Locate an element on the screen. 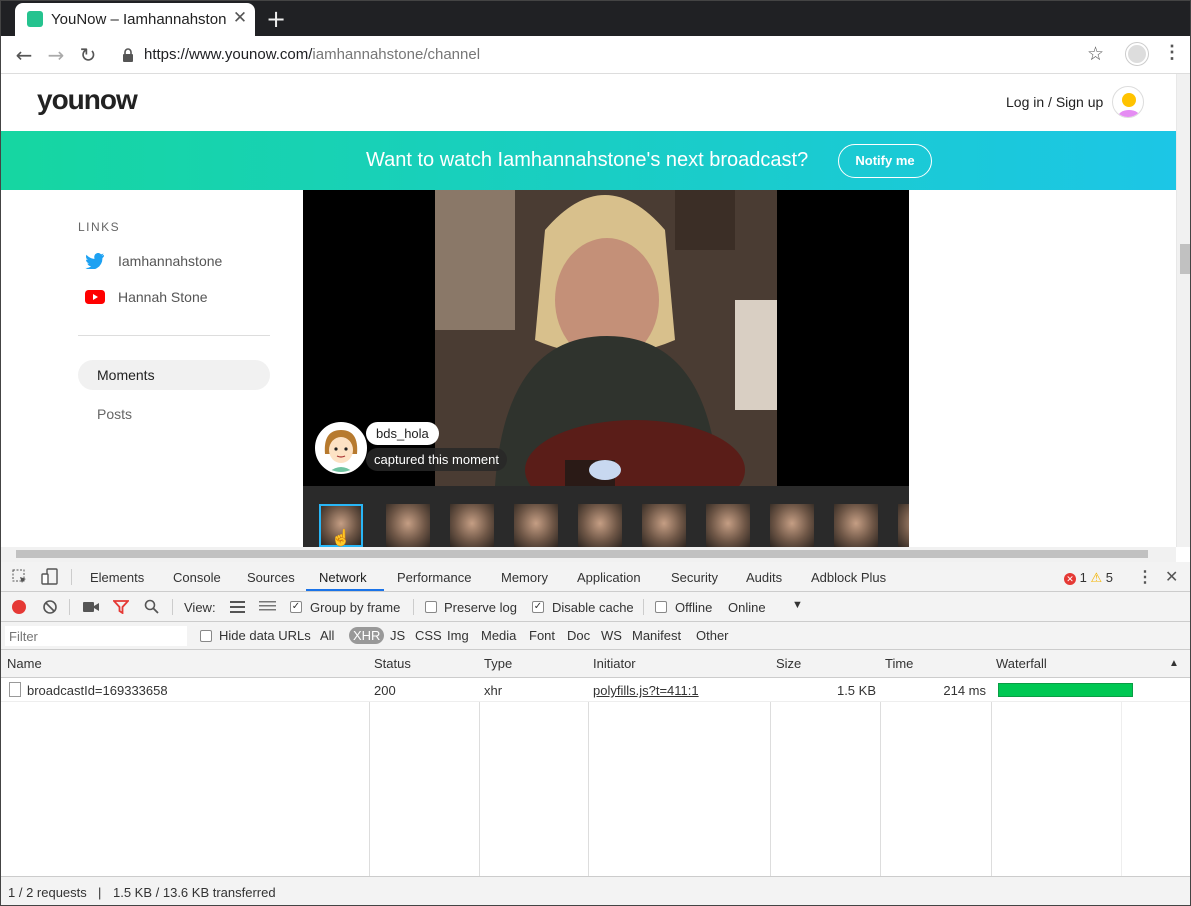  sort-up-icon: ▲ is located at coordinates (1174, 663).